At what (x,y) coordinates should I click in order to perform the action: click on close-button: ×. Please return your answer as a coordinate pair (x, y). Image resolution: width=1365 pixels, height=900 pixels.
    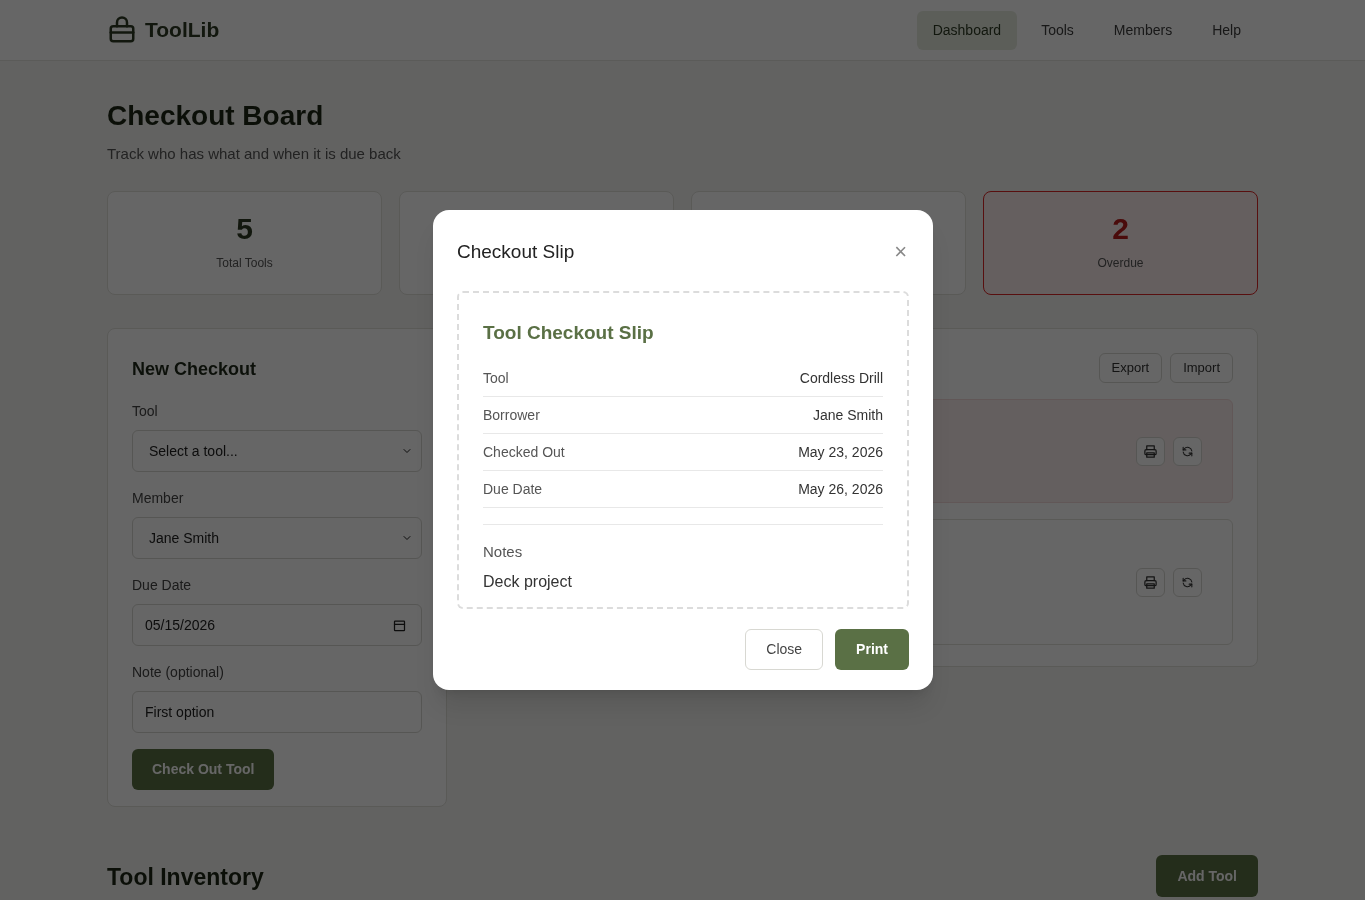
    Looking at the image, I should click on (900, 252).